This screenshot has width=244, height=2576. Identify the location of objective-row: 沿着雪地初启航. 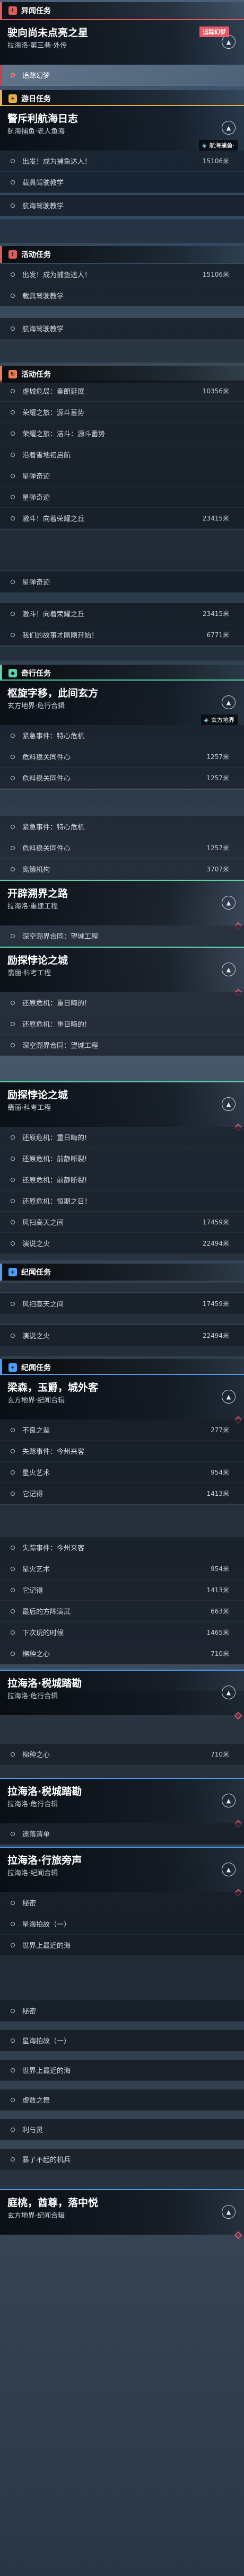
(122, 454).